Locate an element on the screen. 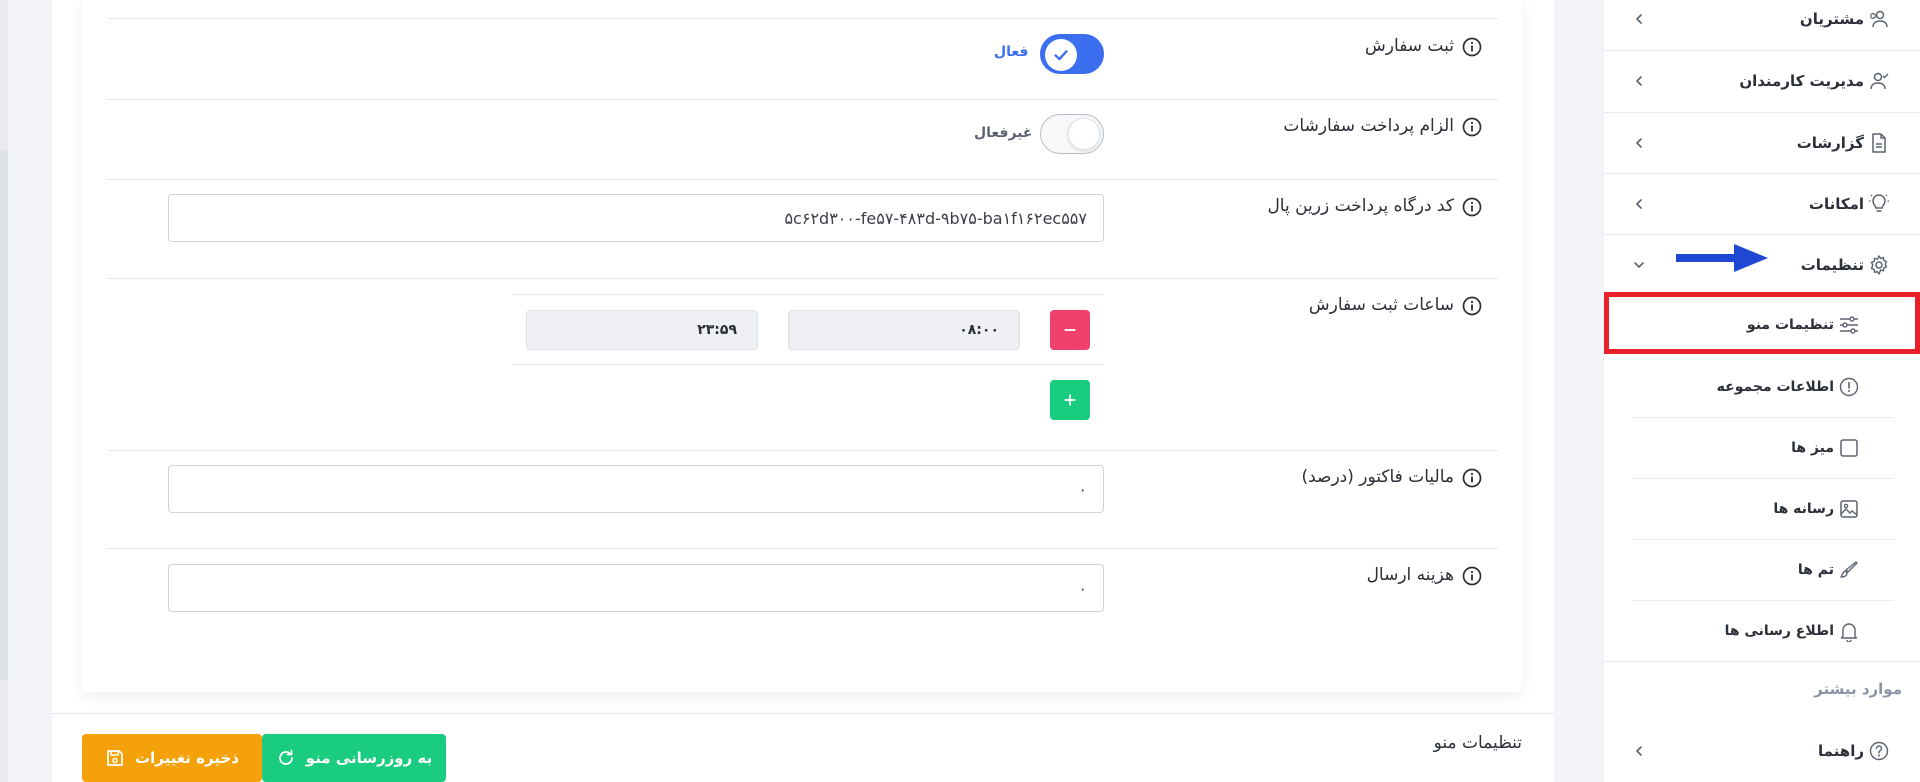  invoice-tax-input is located at coordinates (636, 489).